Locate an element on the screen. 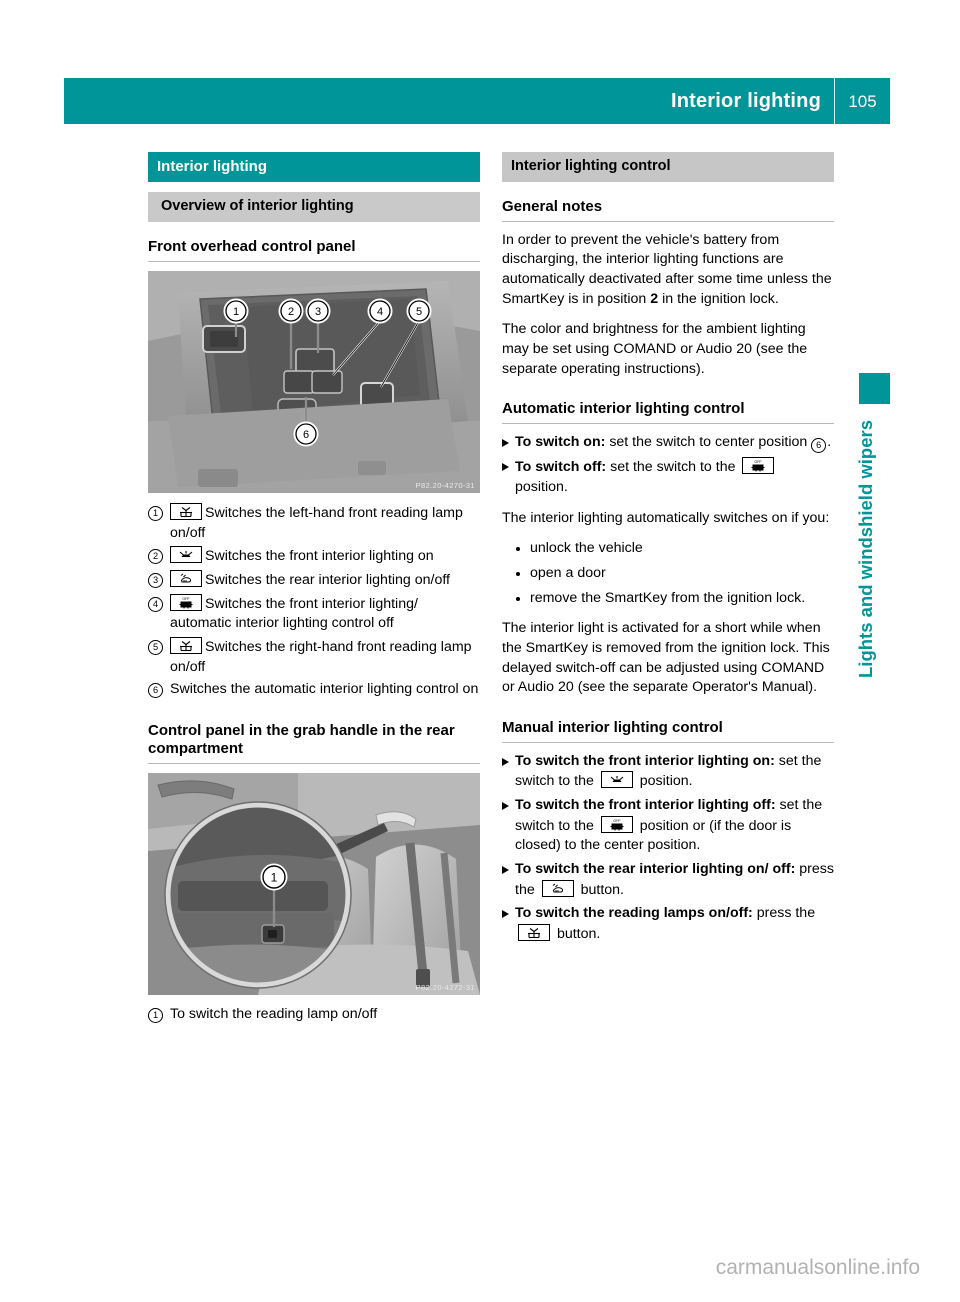  step-text-part: button. is located at coordinates (577, 934).